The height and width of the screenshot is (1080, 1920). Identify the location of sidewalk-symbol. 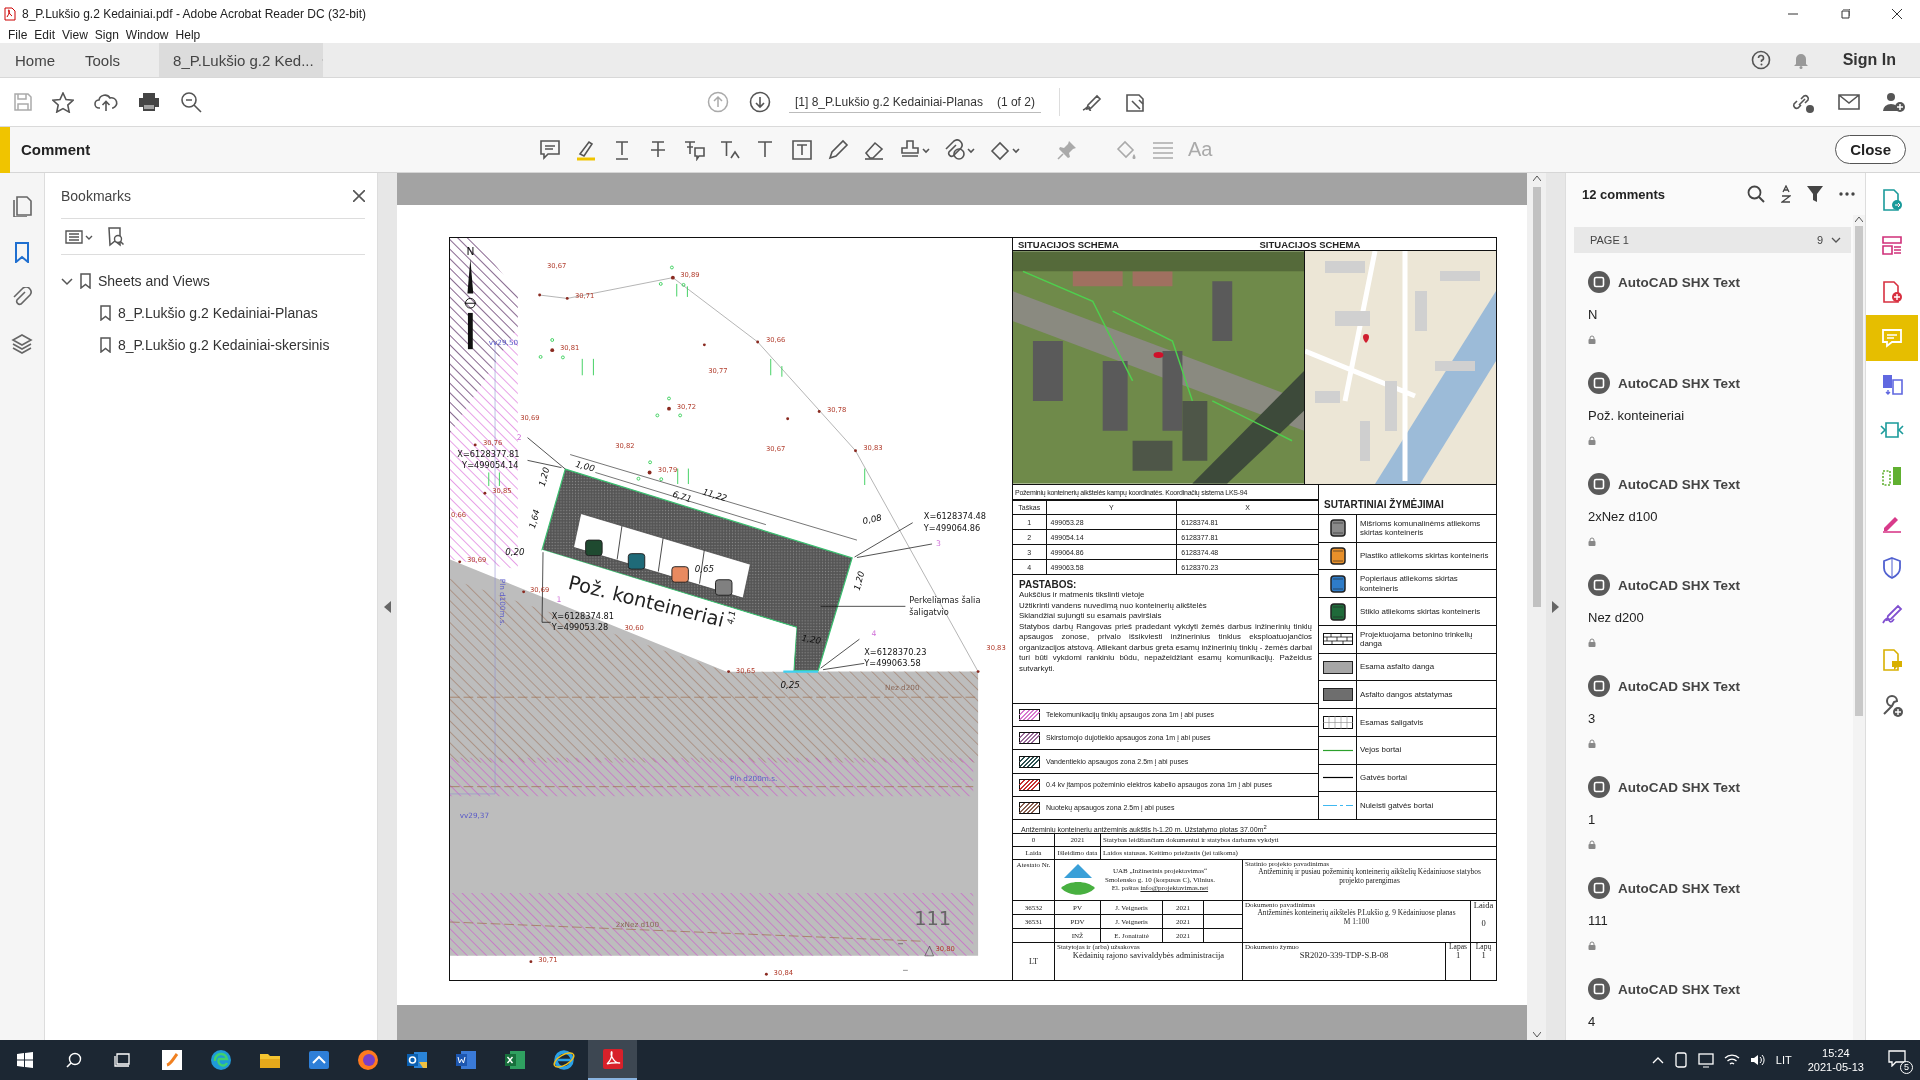
(1337, 722).